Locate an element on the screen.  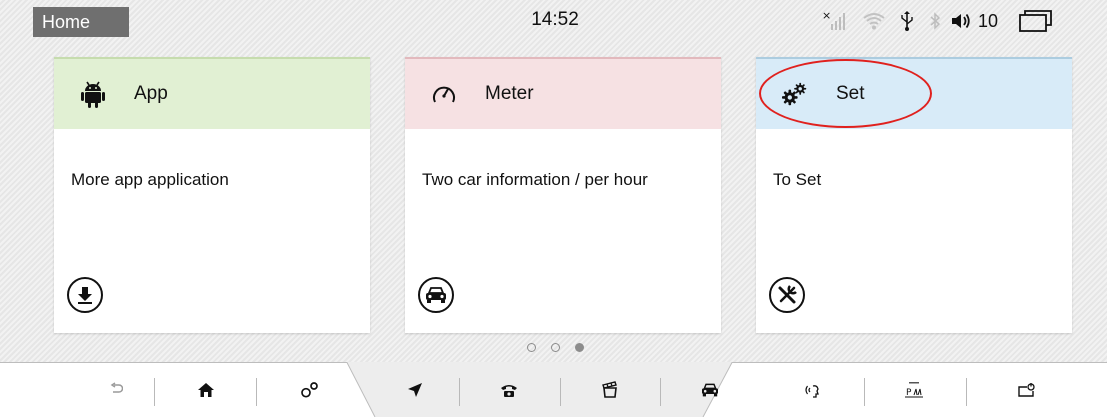
back-icon is located at coordinates (116, 389).